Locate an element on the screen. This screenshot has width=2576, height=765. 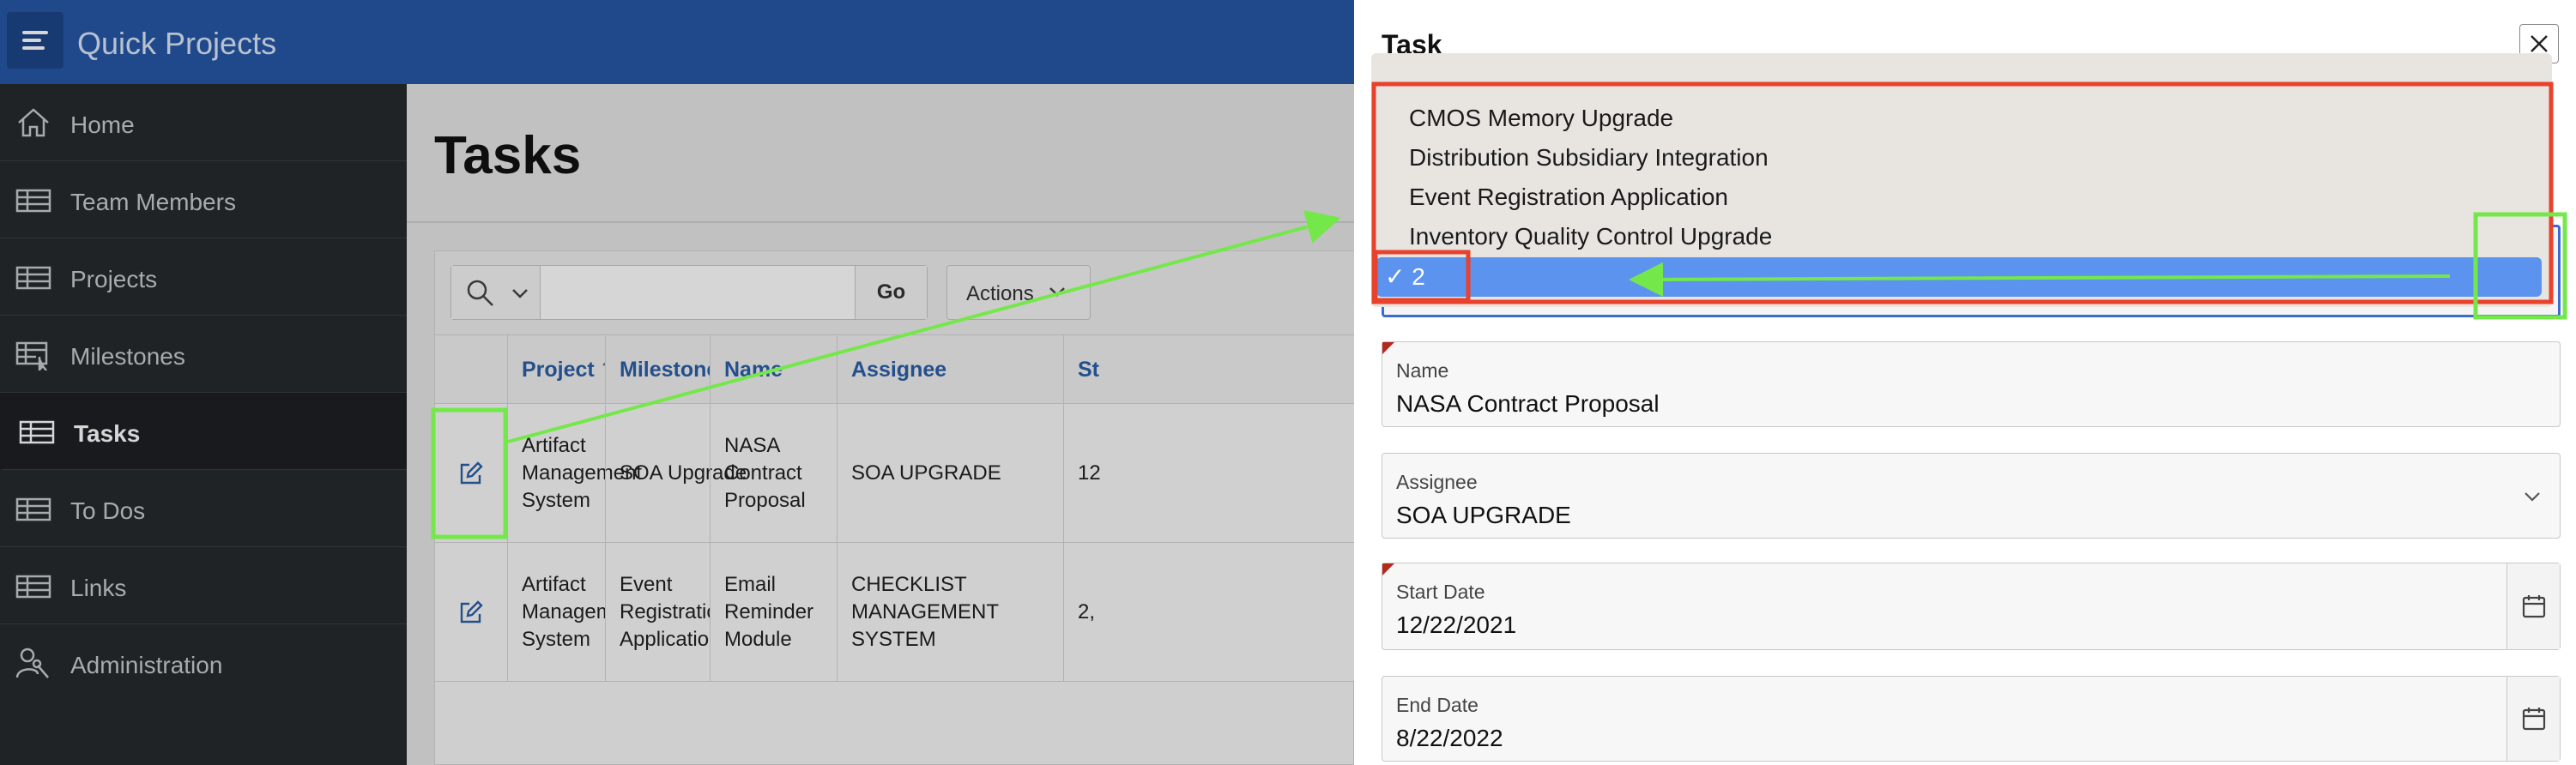
admin-user-wrench-icon is located at coordinates (32, 663).